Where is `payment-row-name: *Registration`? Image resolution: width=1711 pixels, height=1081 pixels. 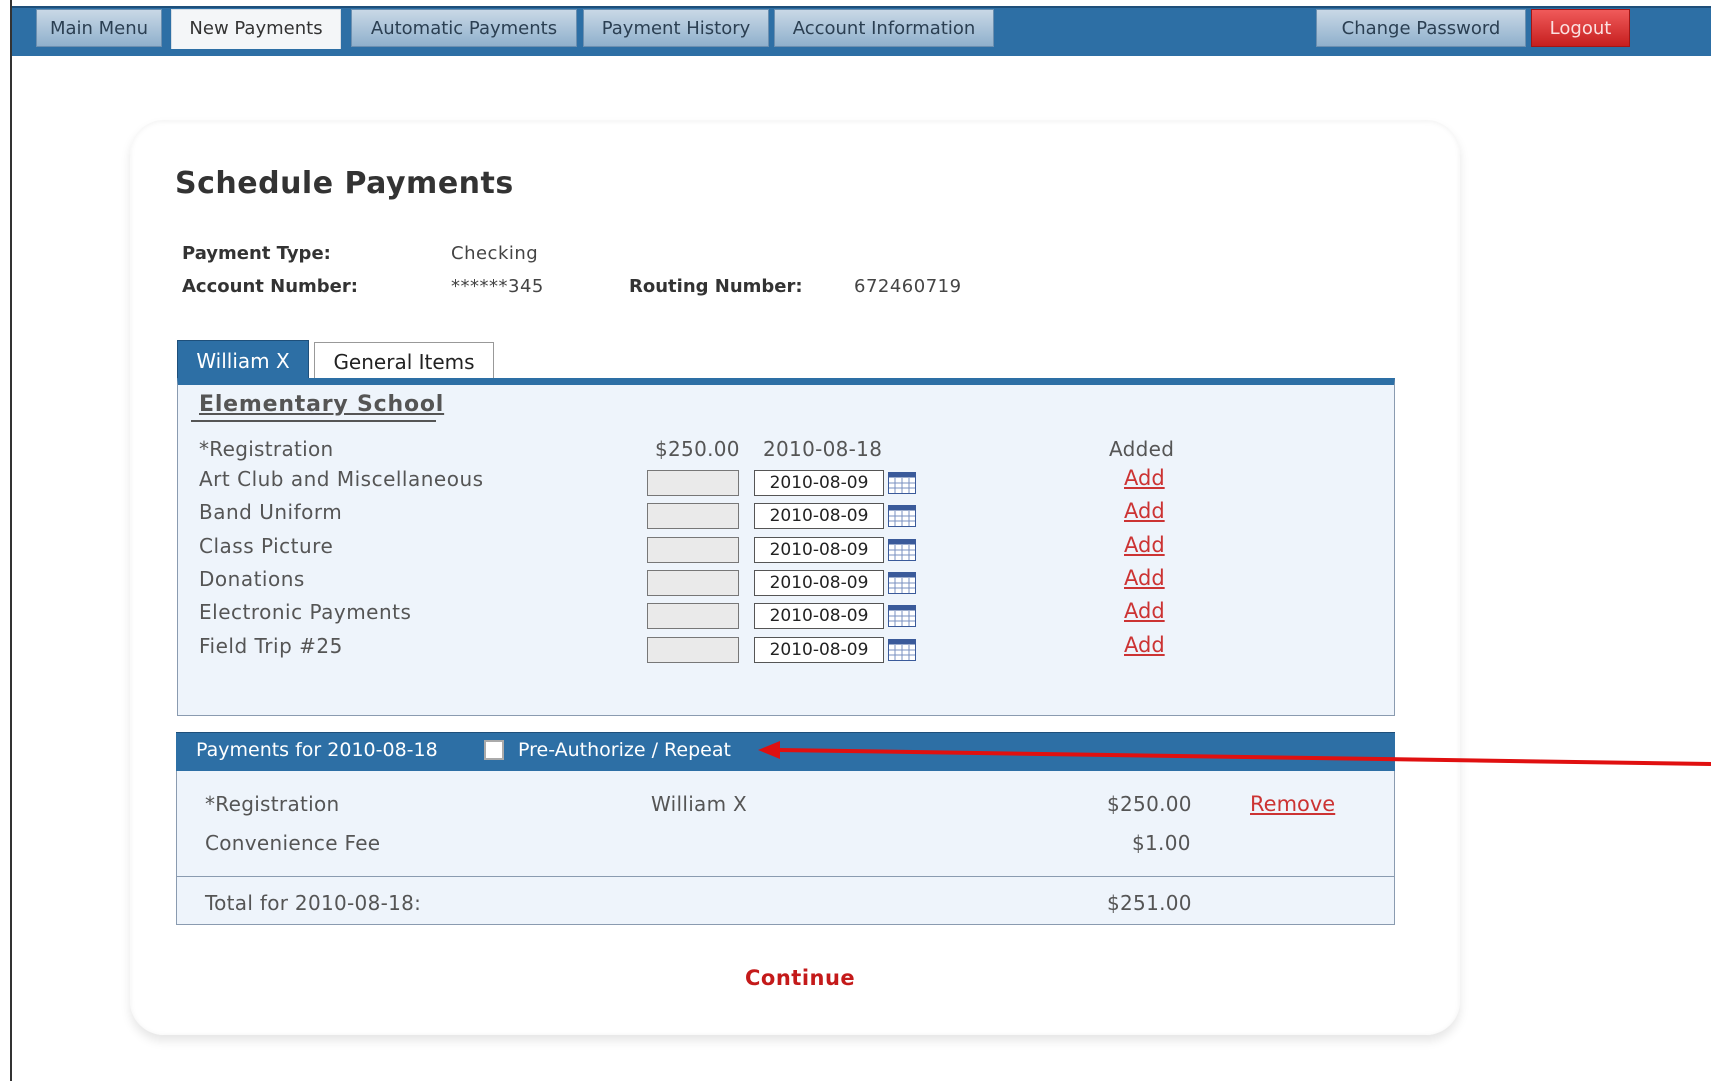
payment-row-name: *Registration is located at coordinates (272, 804).